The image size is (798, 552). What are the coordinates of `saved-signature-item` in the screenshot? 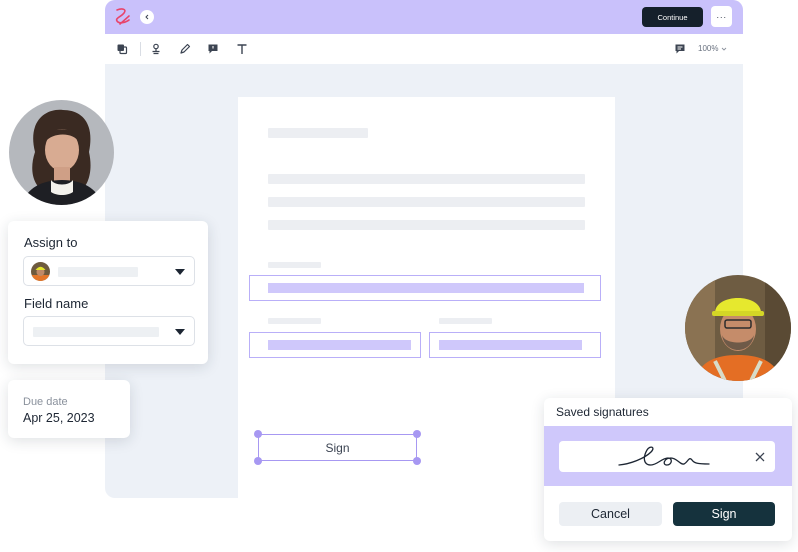 It's located at (667, 456).